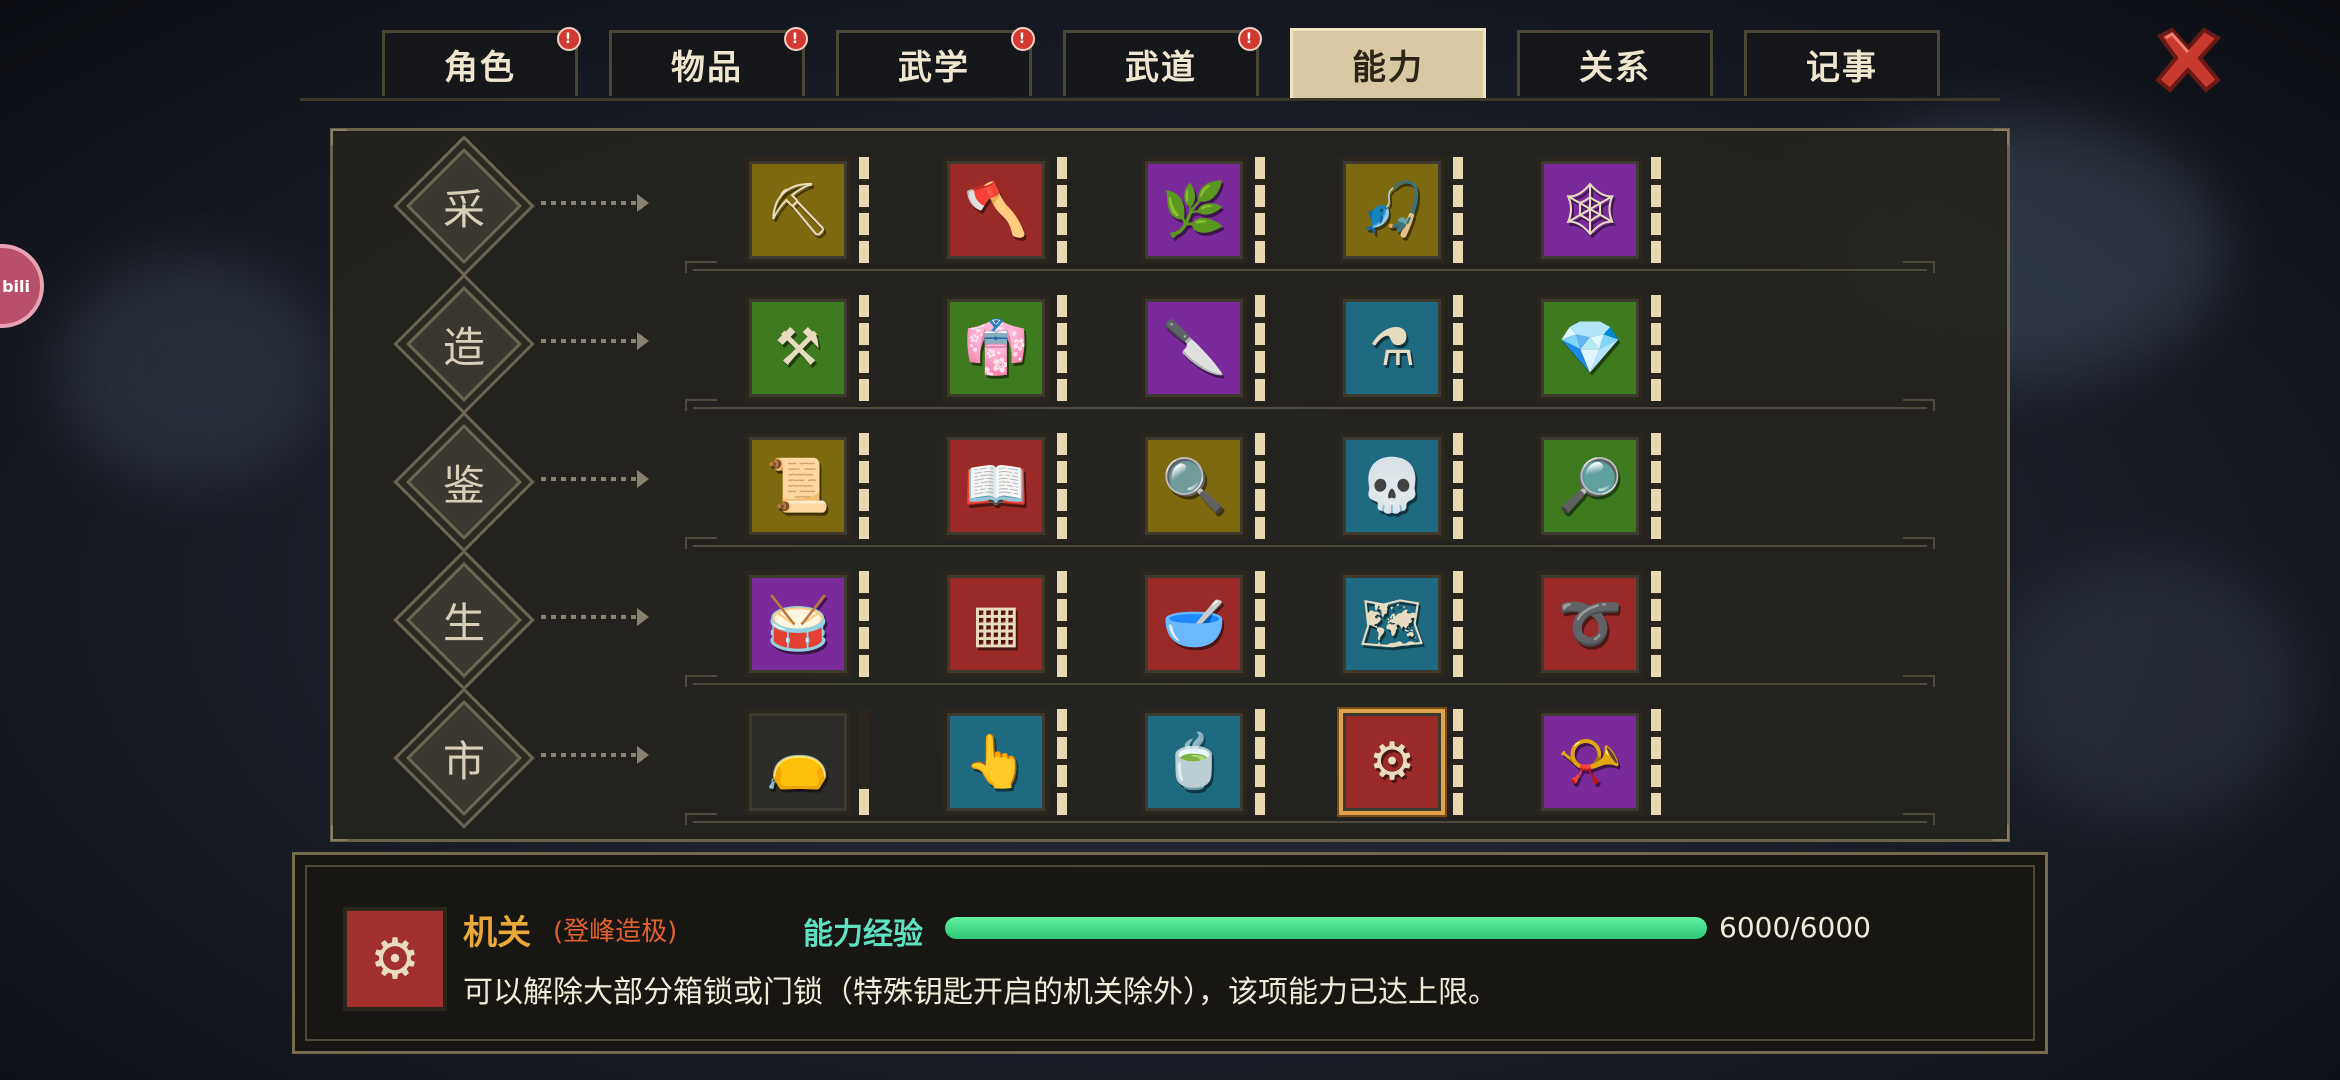 The width and height of the screenshot is (2340, 1080). I want to click on poison-bowl-icon: 🍵, so click(1194, 762).